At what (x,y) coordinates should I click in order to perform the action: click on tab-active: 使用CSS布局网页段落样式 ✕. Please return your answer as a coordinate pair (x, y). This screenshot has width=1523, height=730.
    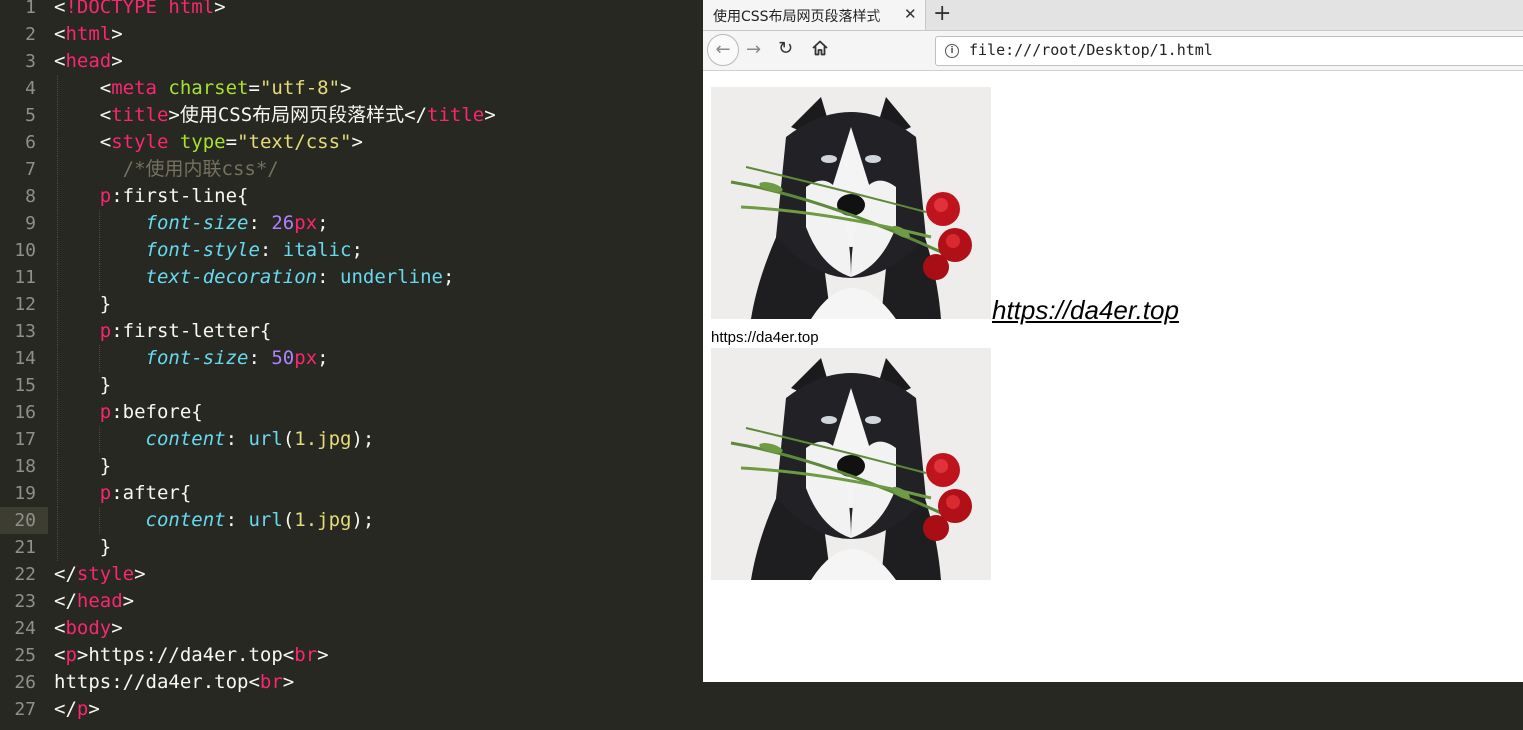
    Looking at the image, I should click on (814, 15).